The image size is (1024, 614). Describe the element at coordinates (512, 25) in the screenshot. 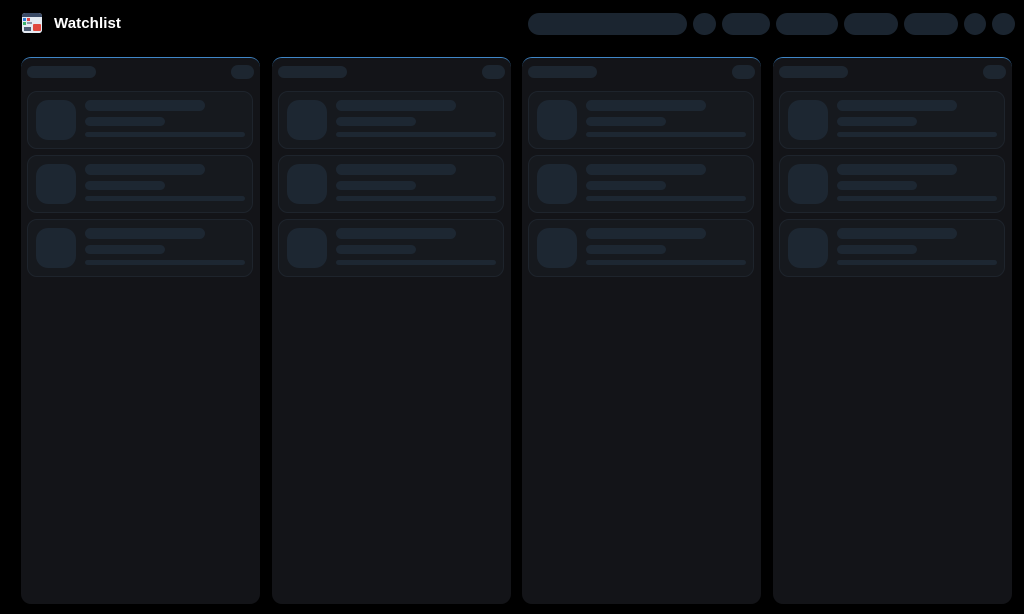

I see `top-bar: Watchlist` at that location.